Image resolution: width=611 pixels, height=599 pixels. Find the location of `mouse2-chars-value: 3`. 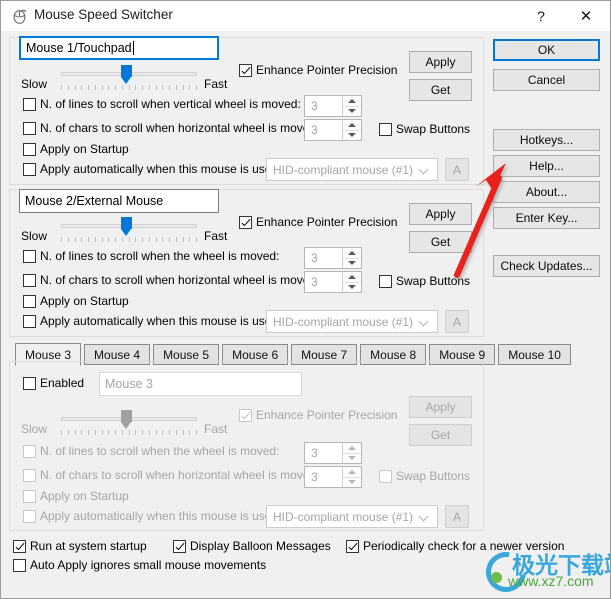

mouse2-chars-value: 3 is located at coordinates (323, 282).